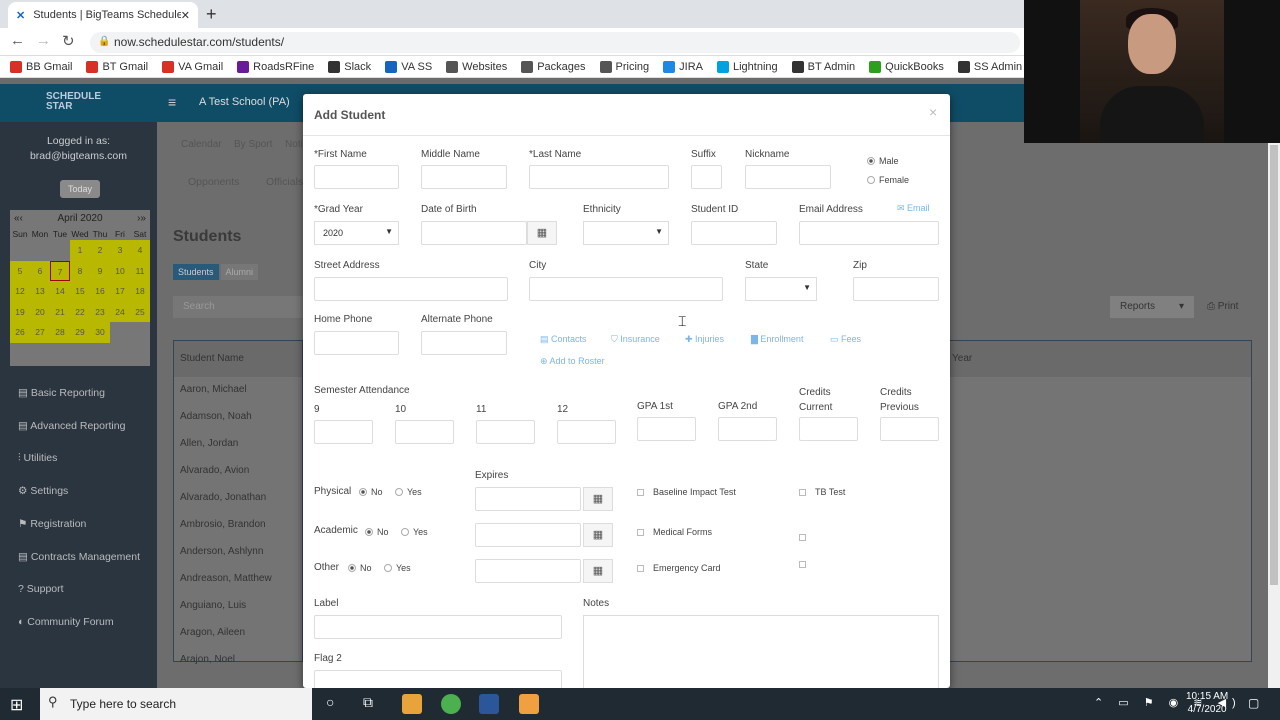 This screenshot has height=720, width=1280. Describe the element at coordinates (528, 535) in the screenshot. I see `academic-expires-input` at that location.